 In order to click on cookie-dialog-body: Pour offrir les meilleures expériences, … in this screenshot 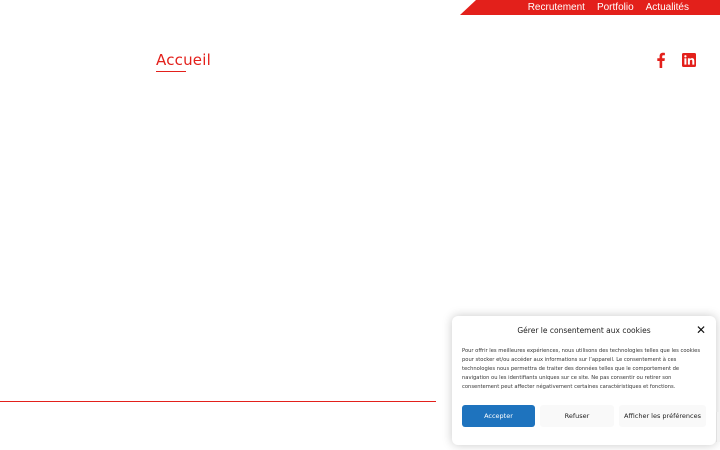, I will do `click(581, 369)`.